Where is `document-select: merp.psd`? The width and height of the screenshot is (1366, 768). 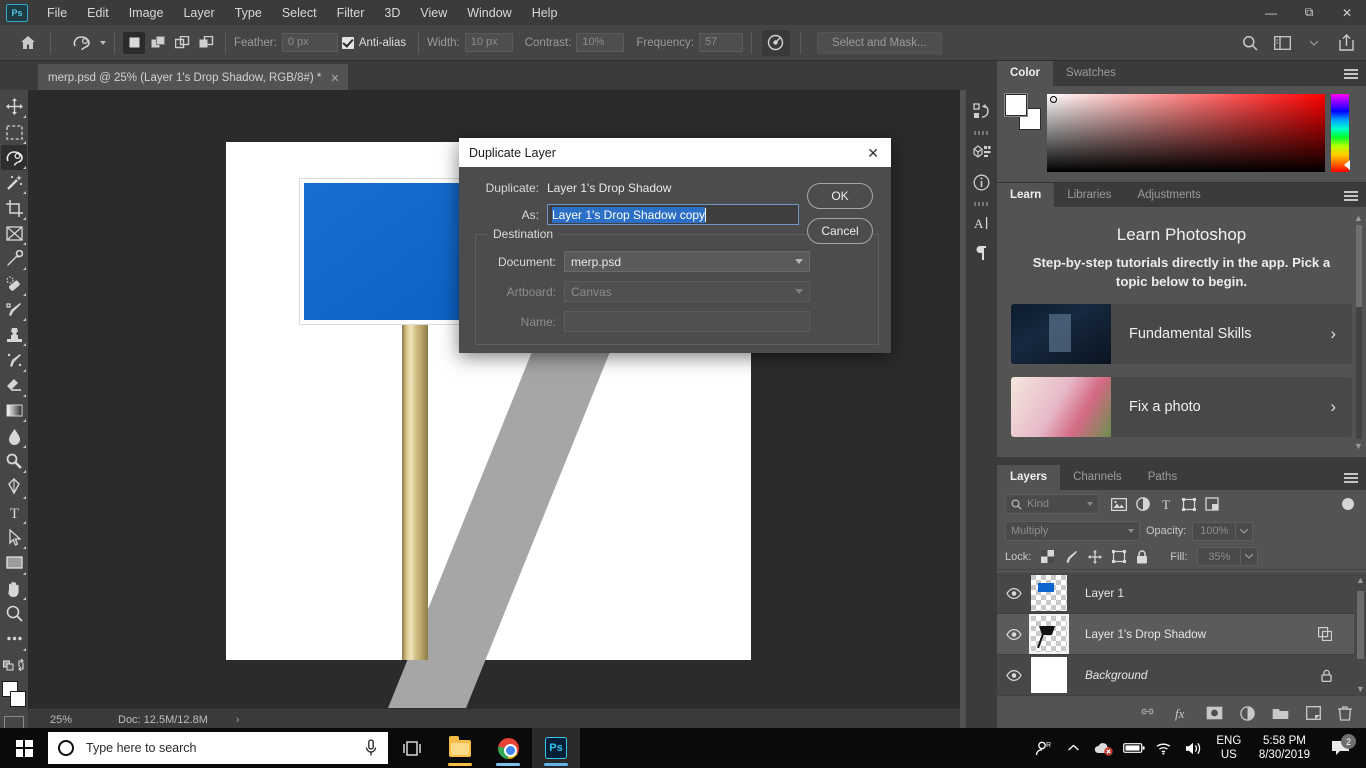
document-select: merp.psd is located at coordinates (687, 261).